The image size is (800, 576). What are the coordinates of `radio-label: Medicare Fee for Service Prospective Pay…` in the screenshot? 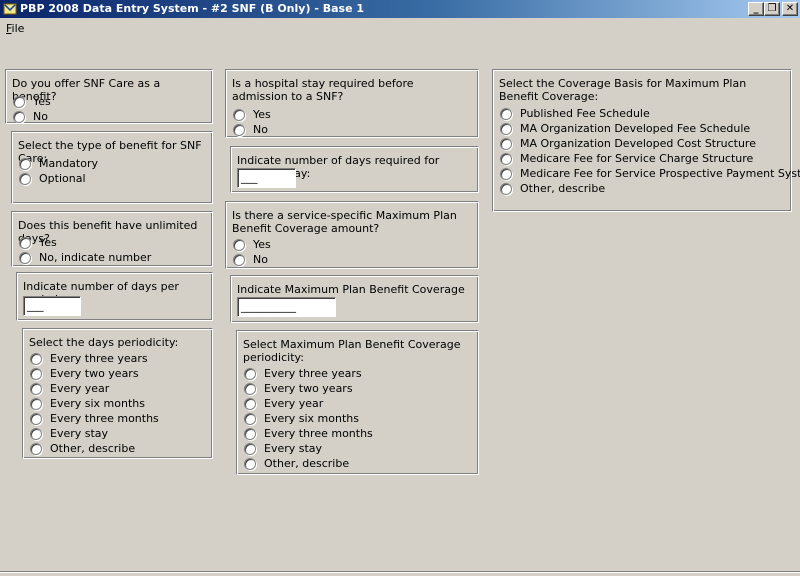 It's located at (660, 173).